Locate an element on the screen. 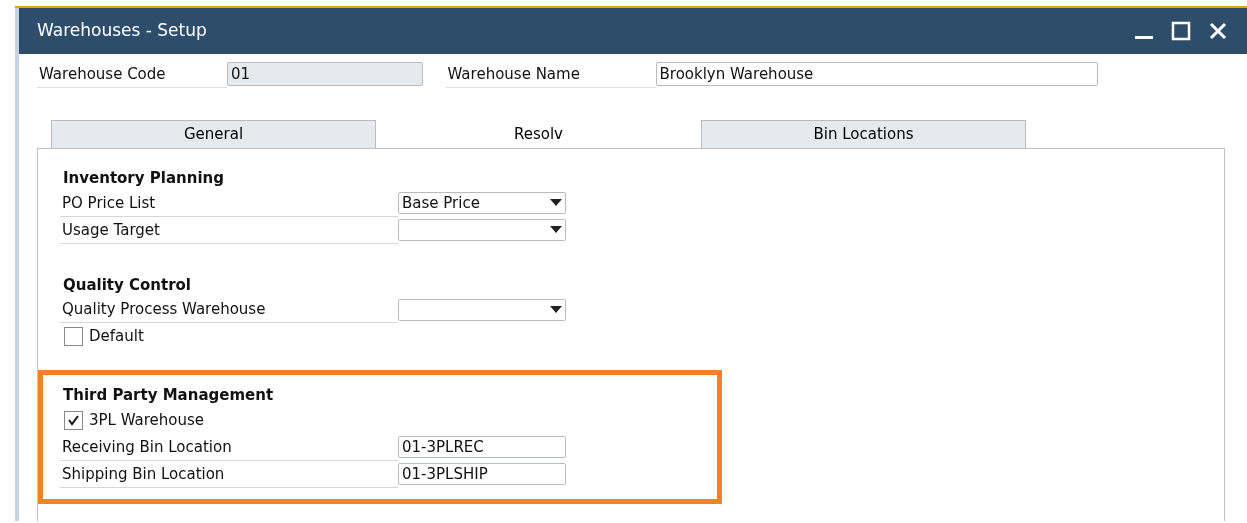 This screenshot has width=1247, height=523. field-label: Quality Process Warehouse is located at coordinates (229, 310).